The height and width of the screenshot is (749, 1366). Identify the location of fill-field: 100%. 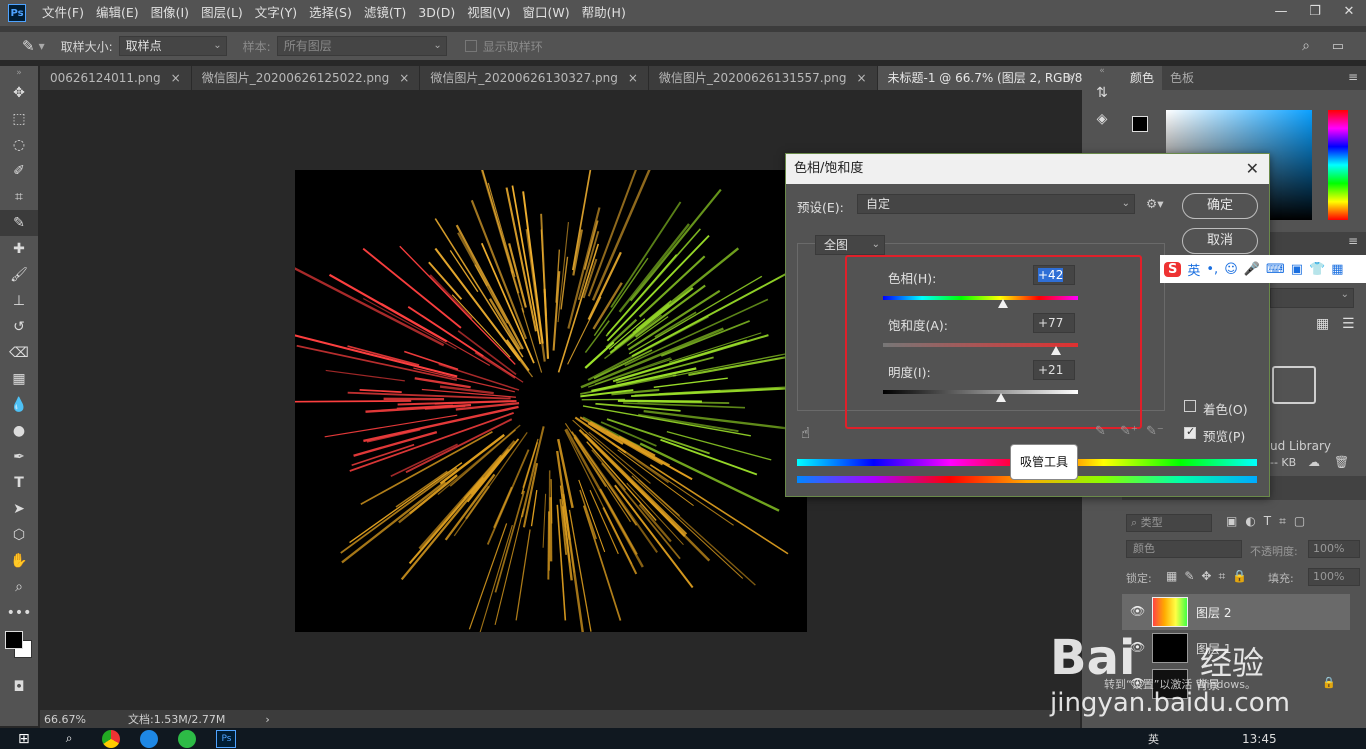
(1334, 577).